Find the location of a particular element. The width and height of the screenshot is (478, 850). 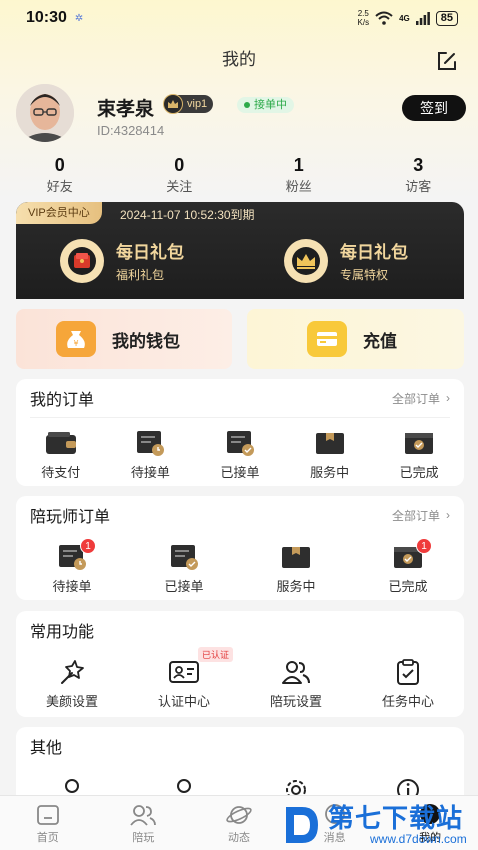

order-accepted: 已接单 is located at coordinates (240, 454).